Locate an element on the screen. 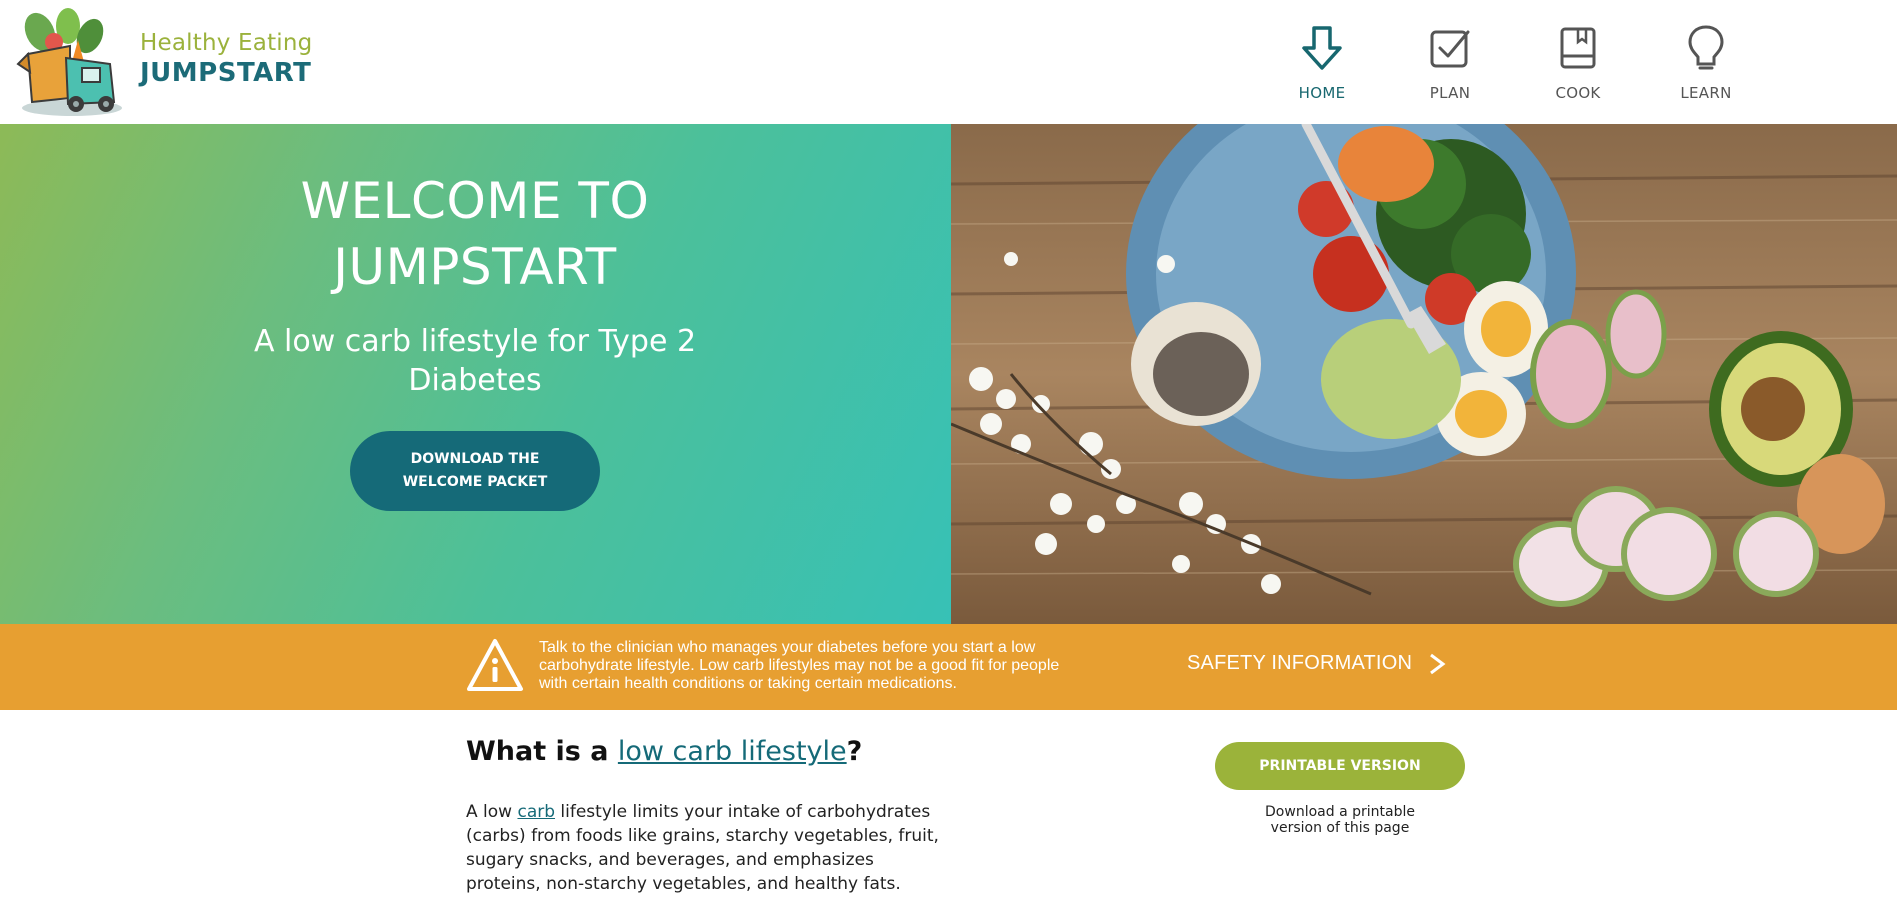  safety-information-link: SAFETY INFORMATION is located at coordinates (1316, 663).